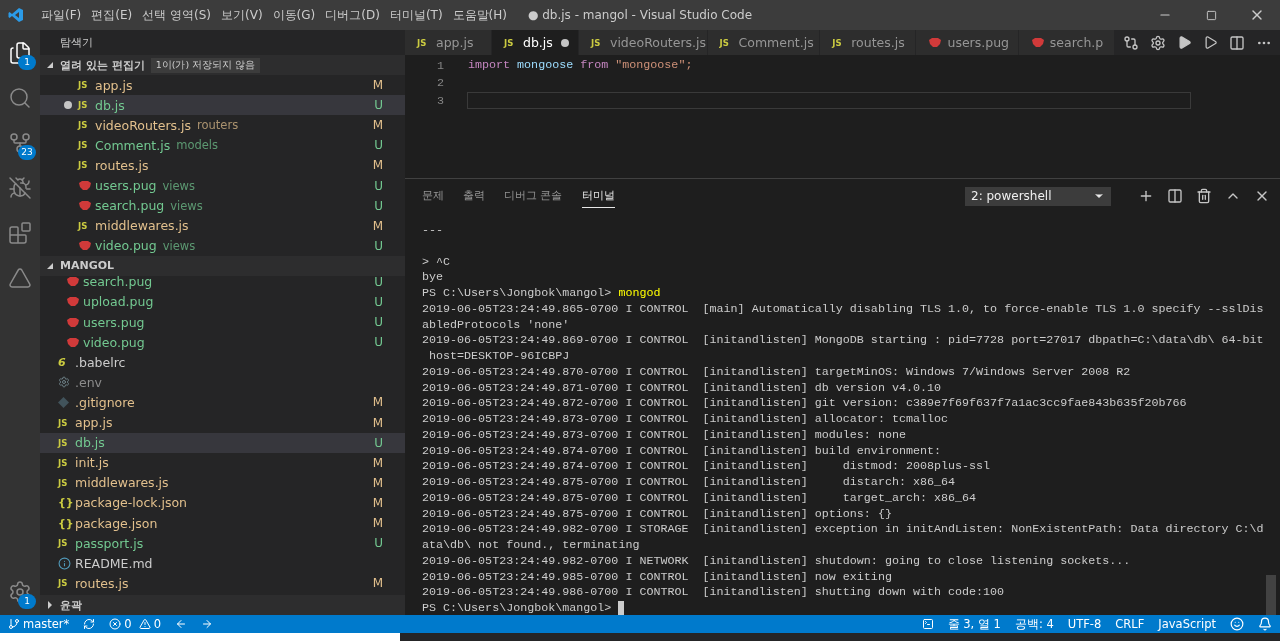 The image size is (1280, 641). Describe the element at coordinates (222, 563) in the screenshot. I see `file-item: README.md` at that location.